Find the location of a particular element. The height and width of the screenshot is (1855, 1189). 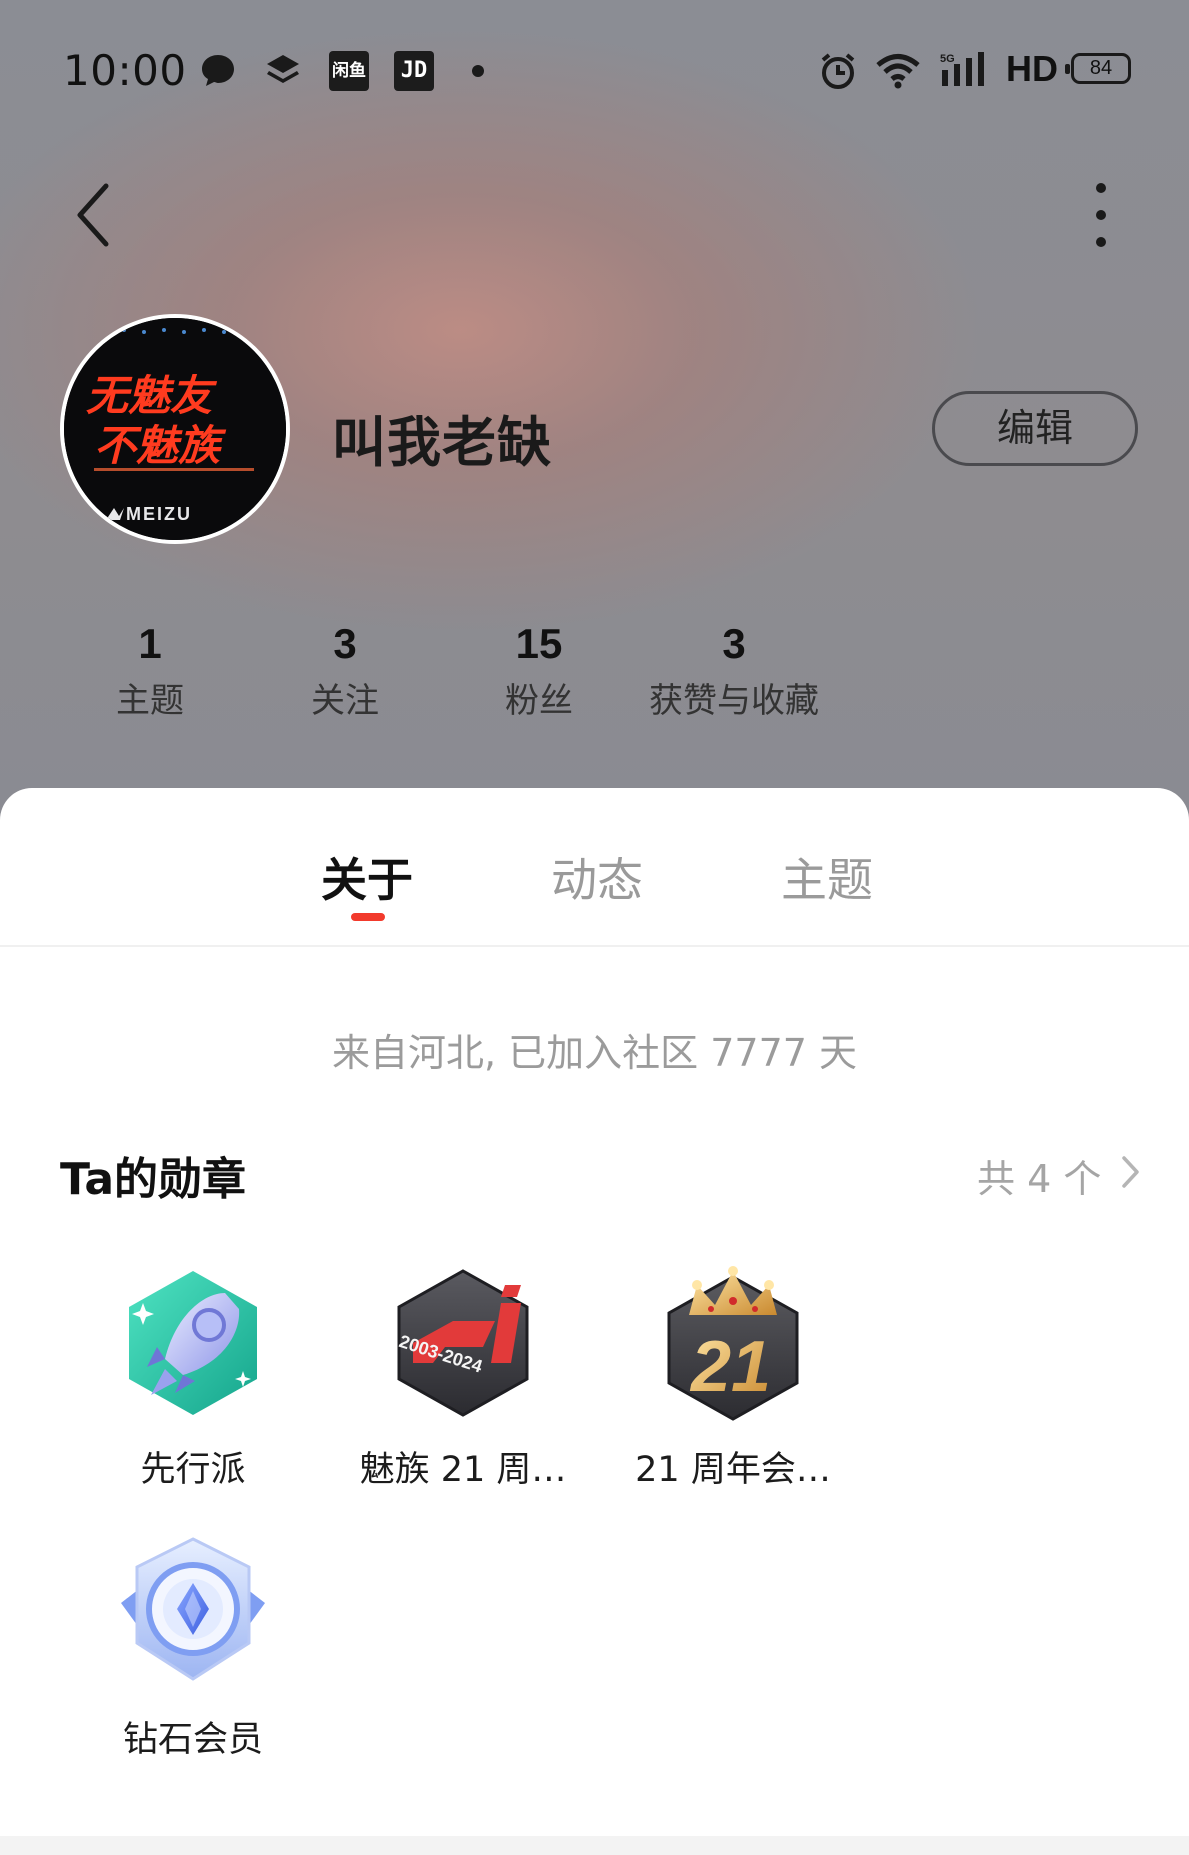

badge-number-label: 21 is located at coordinates (730, 1367).